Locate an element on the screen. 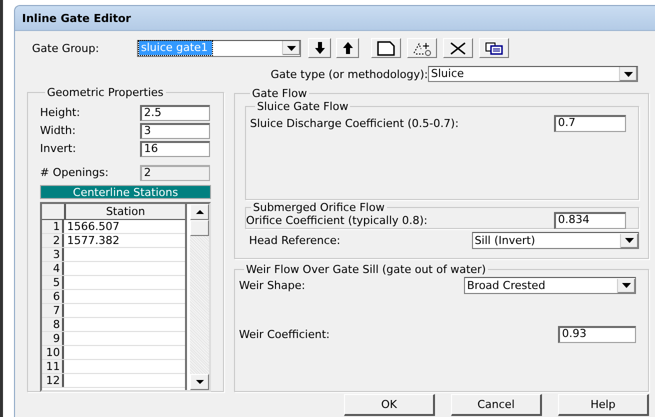 The image size is (655, 417). group-title: Submerged Orifice Flow is located at coordinates (319, 207).